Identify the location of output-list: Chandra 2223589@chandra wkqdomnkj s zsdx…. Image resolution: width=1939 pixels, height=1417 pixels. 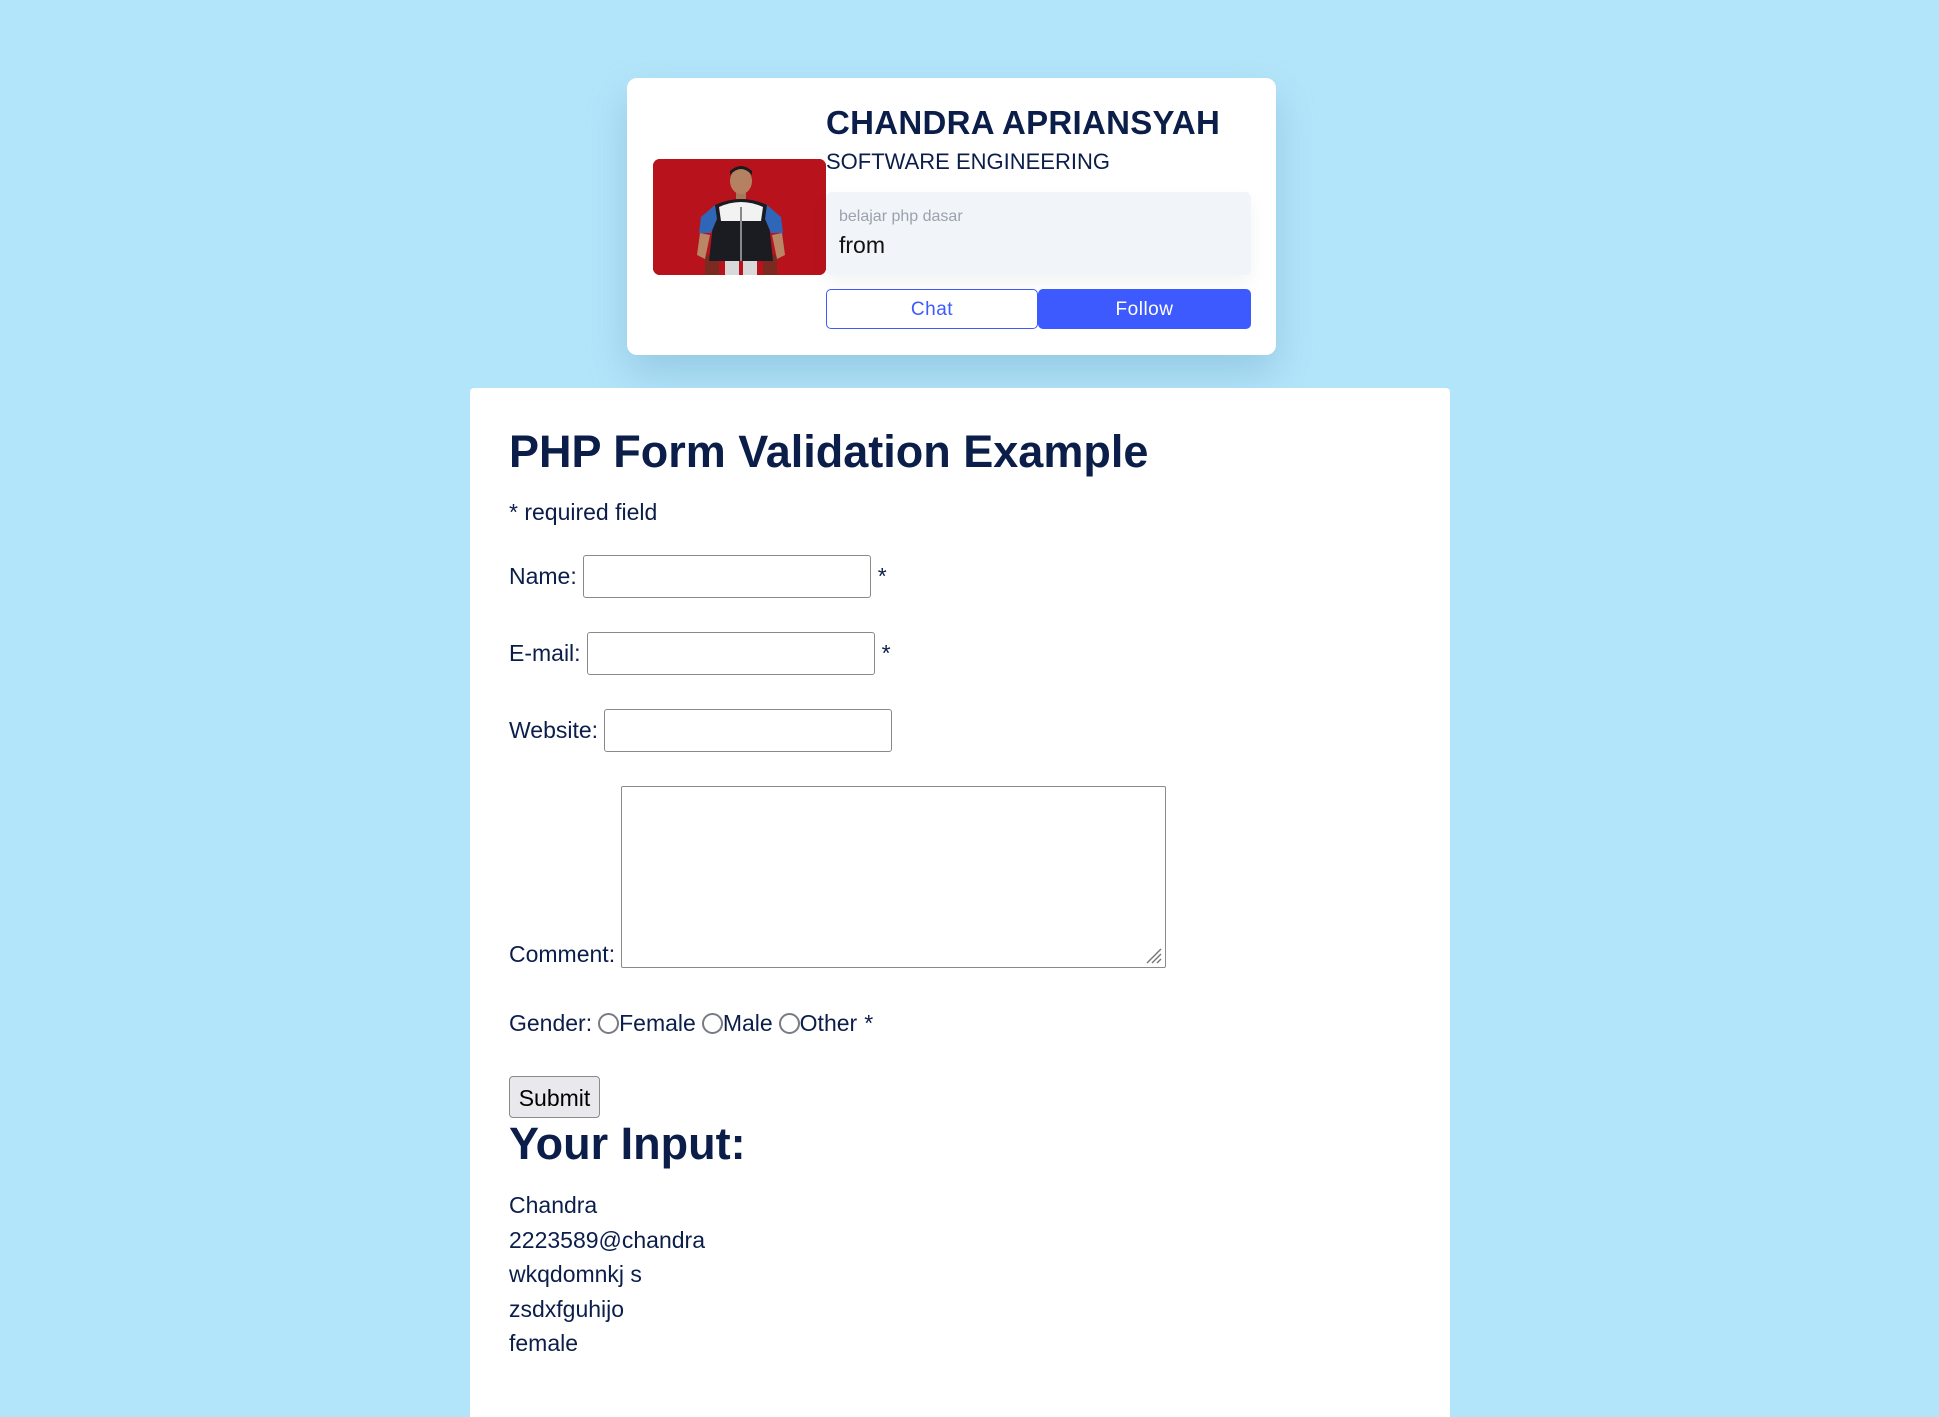
(607, 1274).